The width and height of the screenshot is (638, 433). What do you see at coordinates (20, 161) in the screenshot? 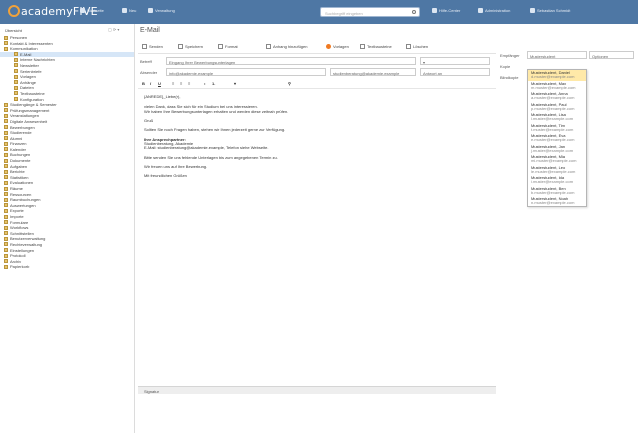
I see `sidebar-item-label: Dokumente` at bounding box center [20, 161].